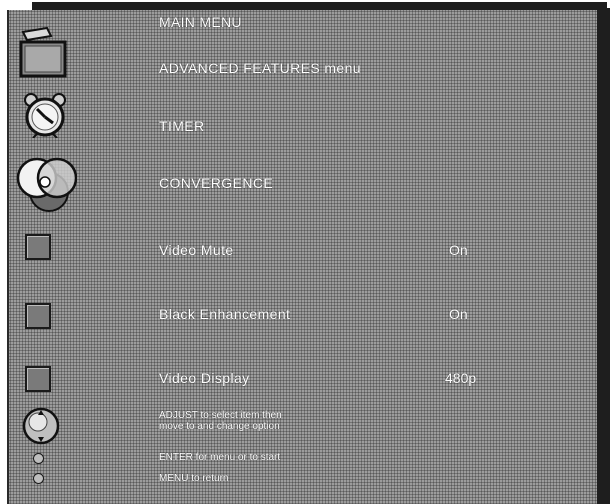  What do you see at coordinates (220, 415) in the screenshot?
I see `help-adjust-line1: ADJUST to select item then` at bounding box center [220, 415].